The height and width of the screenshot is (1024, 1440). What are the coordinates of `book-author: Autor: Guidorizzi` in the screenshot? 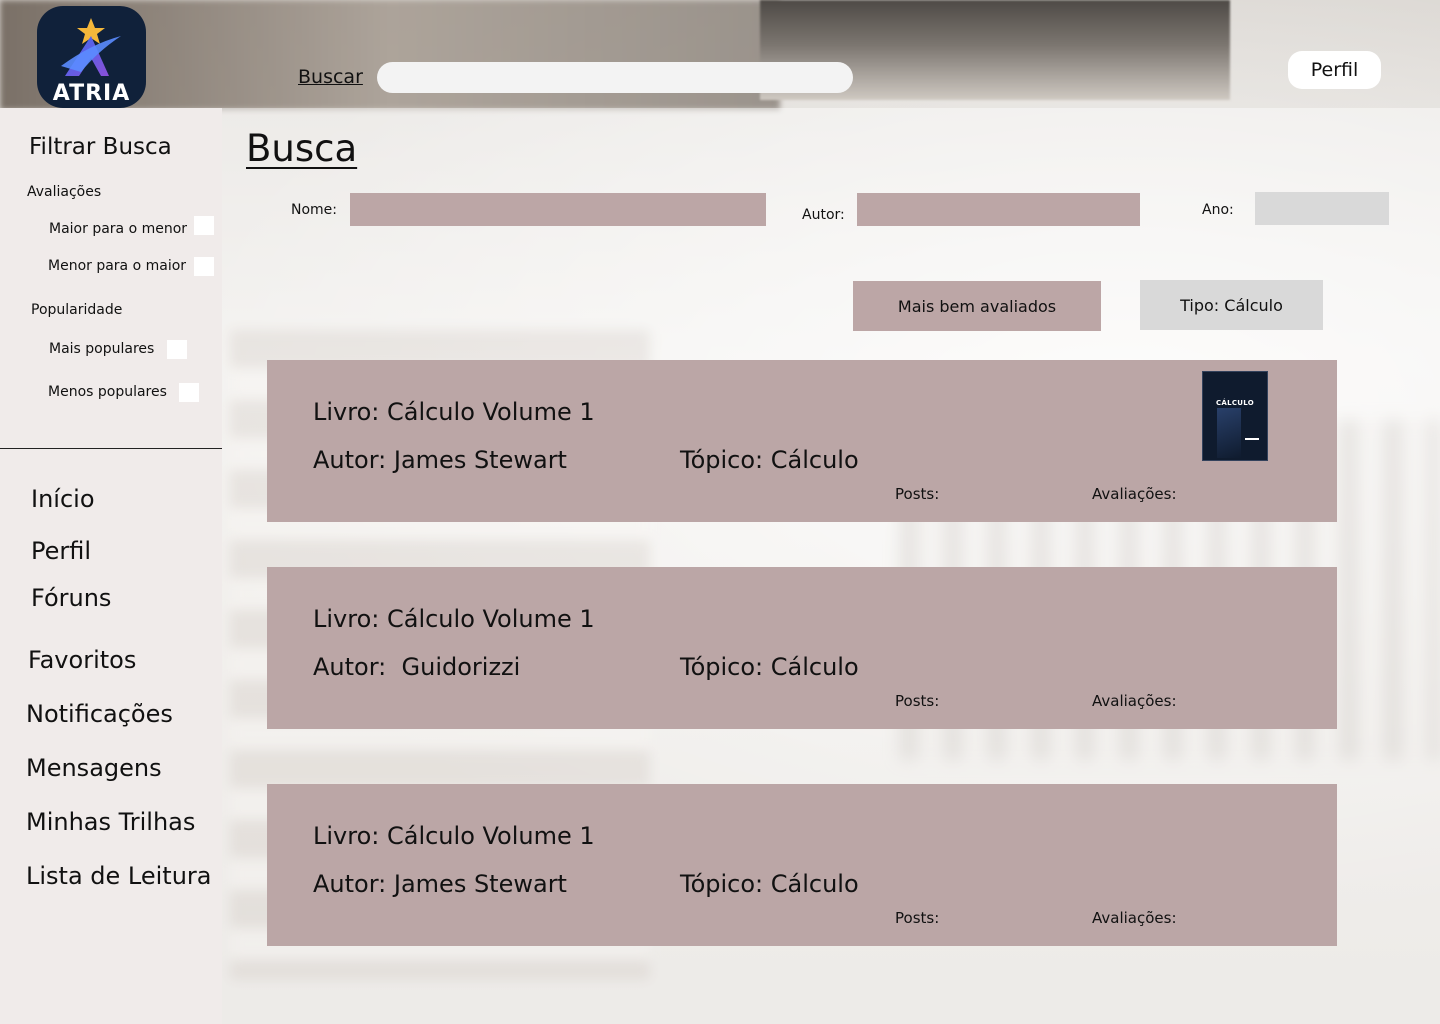 It's located at (417, 667).